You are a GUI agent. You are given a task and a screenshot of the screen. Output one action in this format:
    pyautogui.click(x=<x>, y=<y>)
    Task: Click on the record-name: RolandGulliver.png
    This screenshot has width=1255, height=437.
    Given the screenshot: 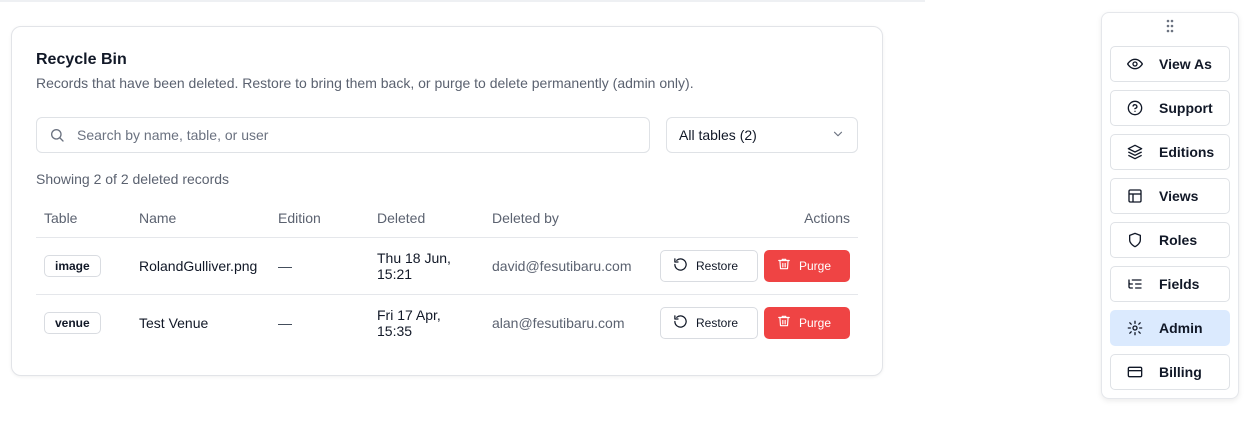 What is the action you would take?
    pyautogui.click(x=200, y=266)
    